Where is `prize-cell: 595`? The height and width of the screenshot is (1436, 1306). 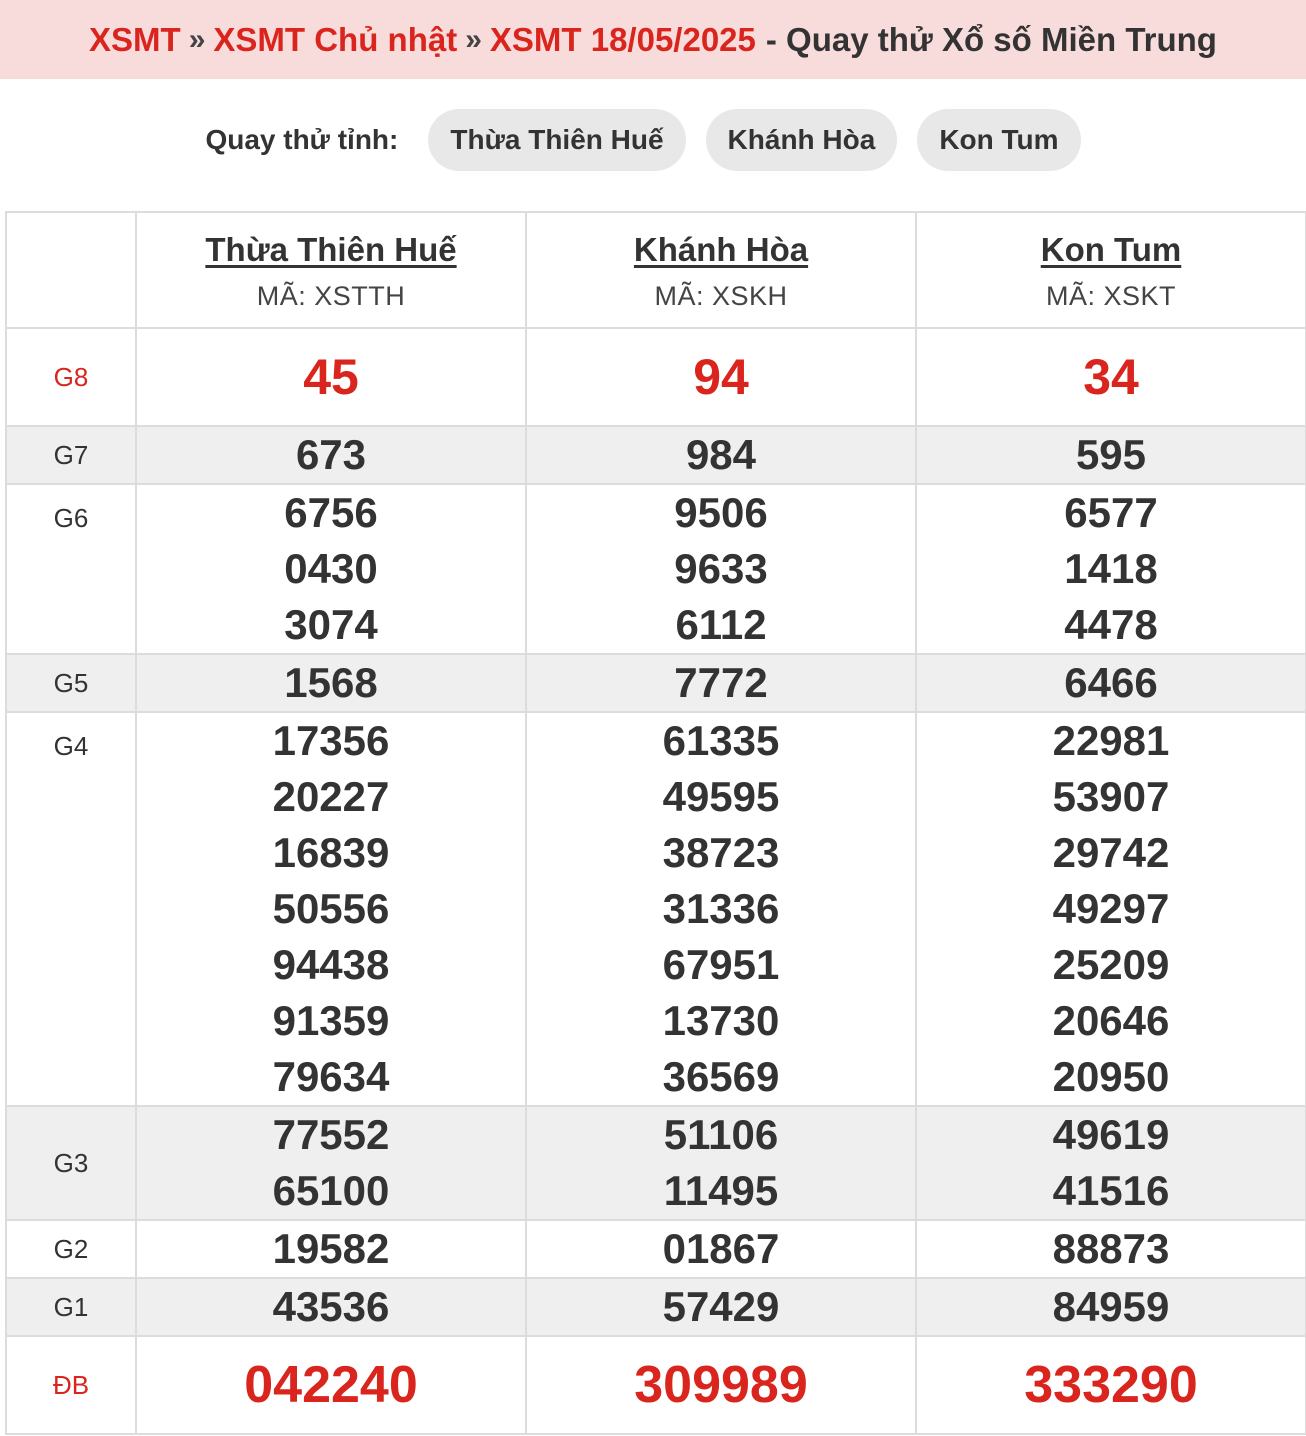
prize-cell: 595 is located at coordinates (1110, 455).